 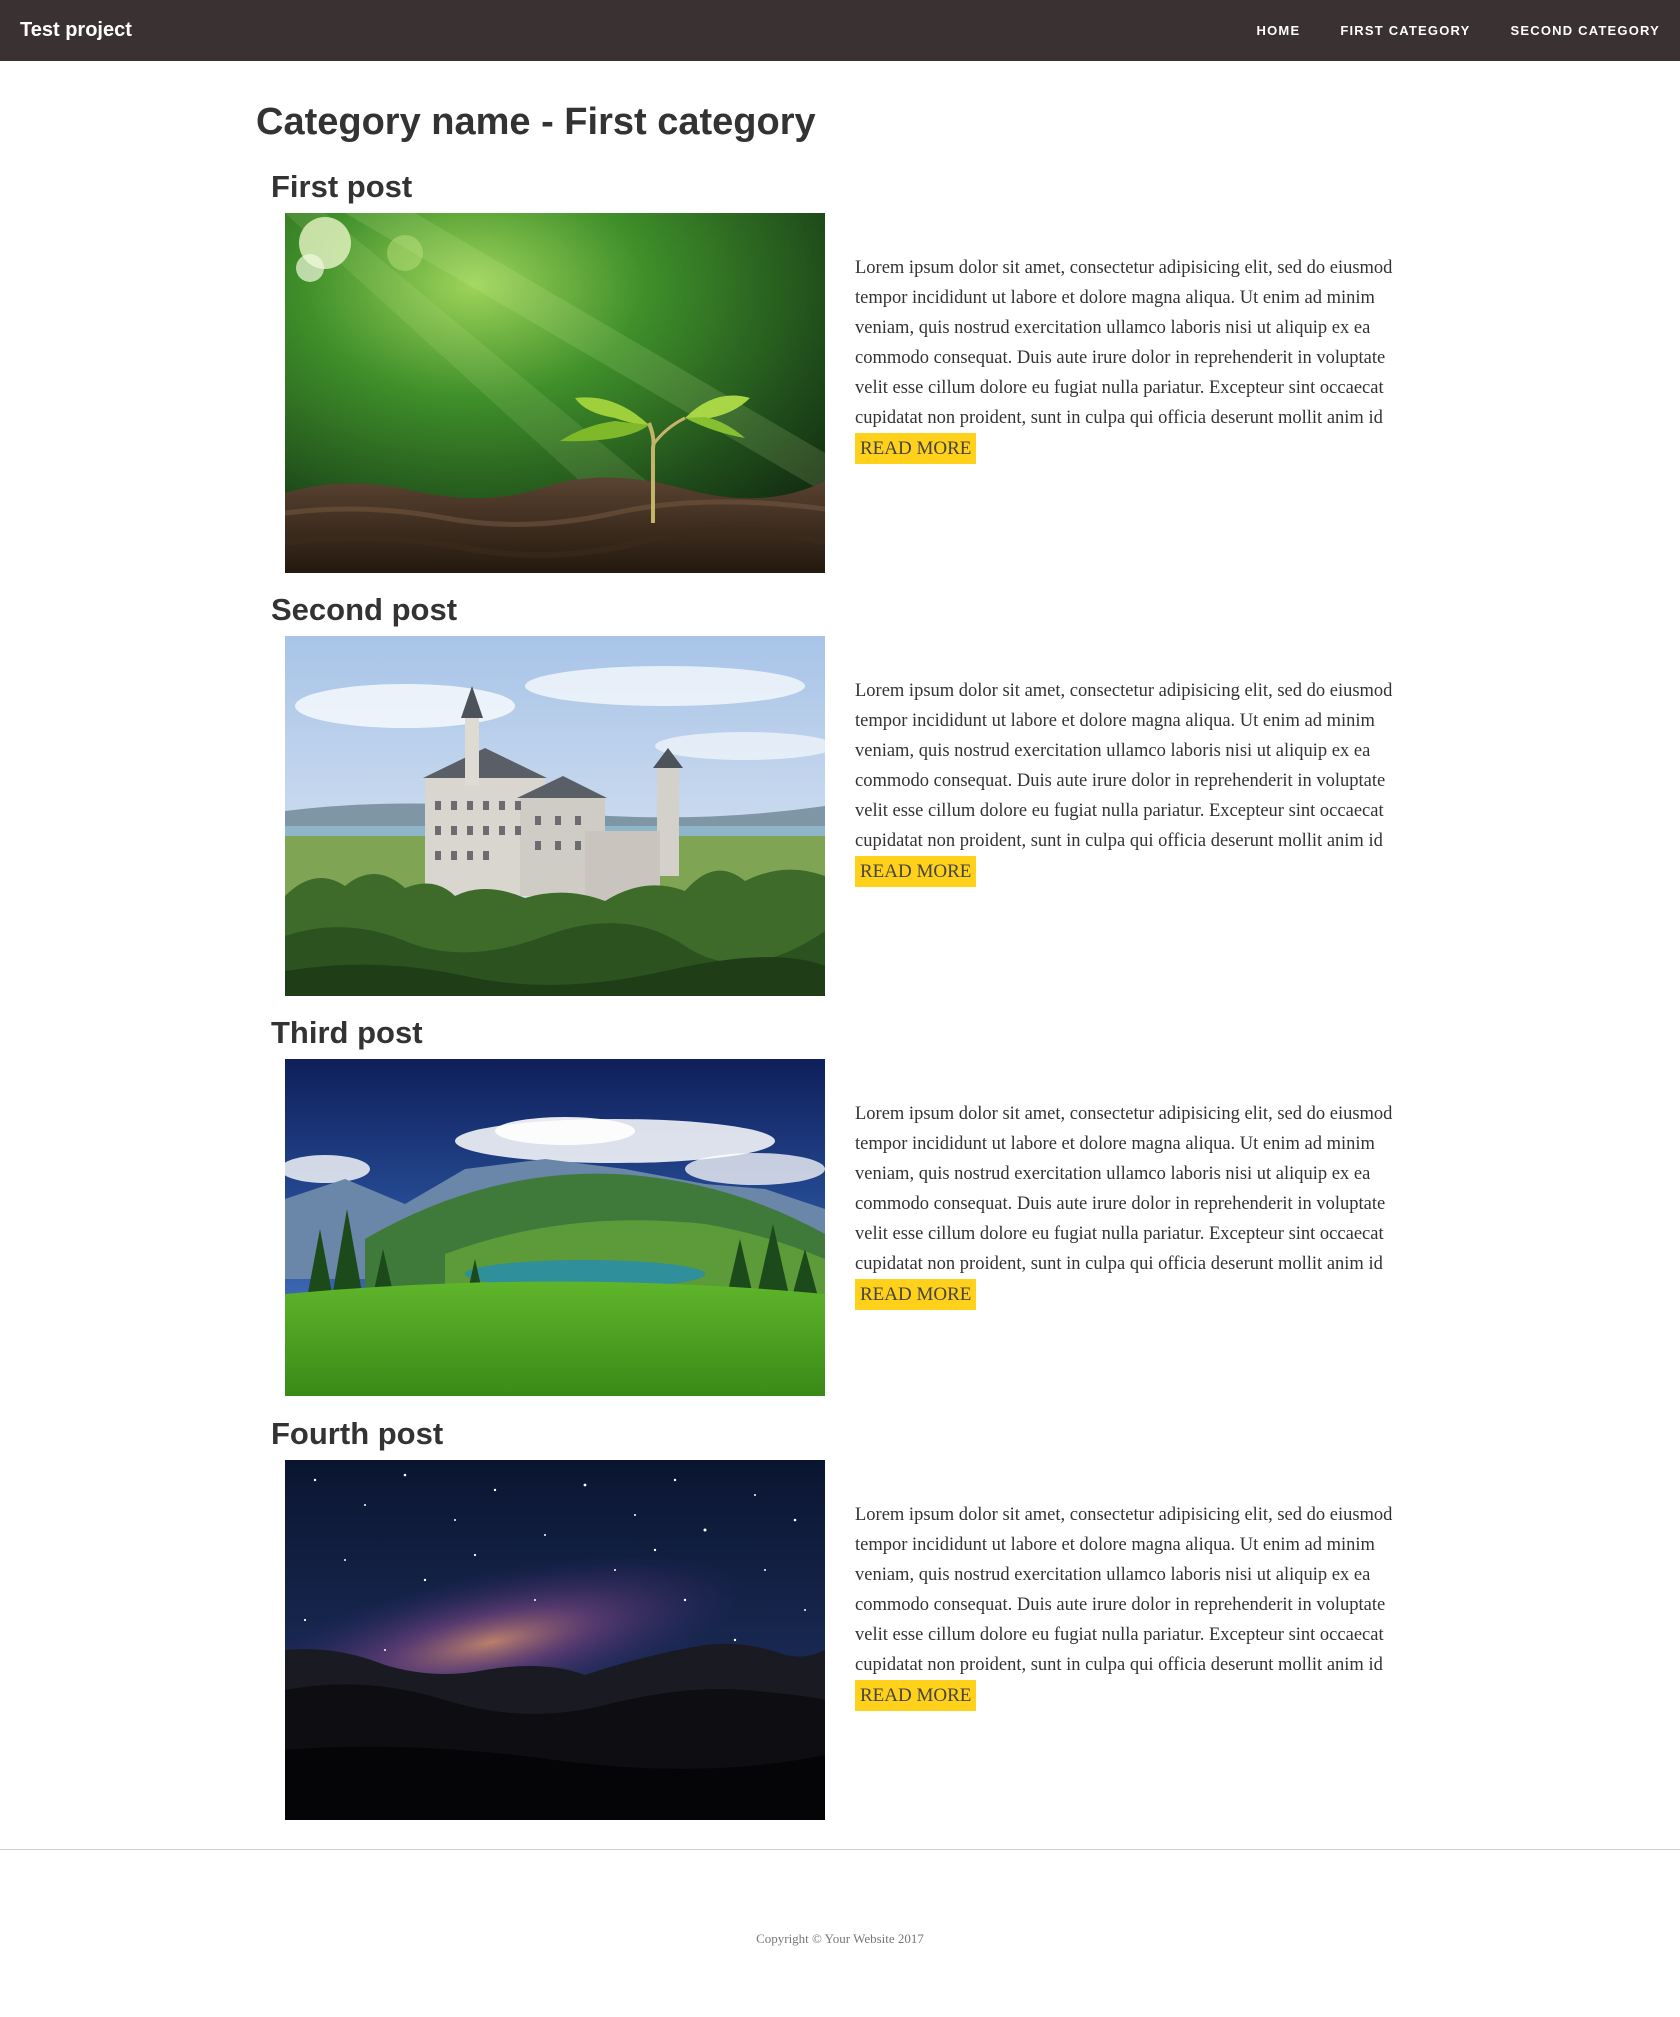 What do you see at coordinates (840, 1849) in the screenshot?
I see `footer-divider` at bounding box center [840, 1849].